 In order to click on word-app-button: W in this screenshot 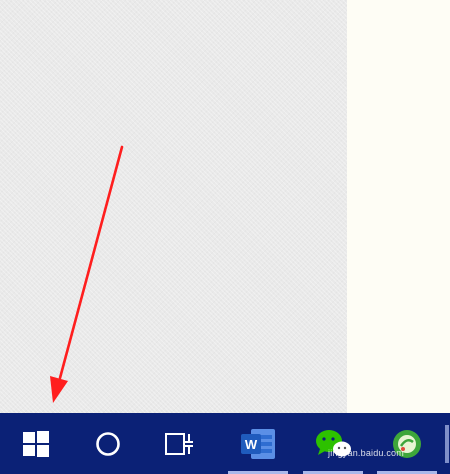, I will do `click(258, 443)`.